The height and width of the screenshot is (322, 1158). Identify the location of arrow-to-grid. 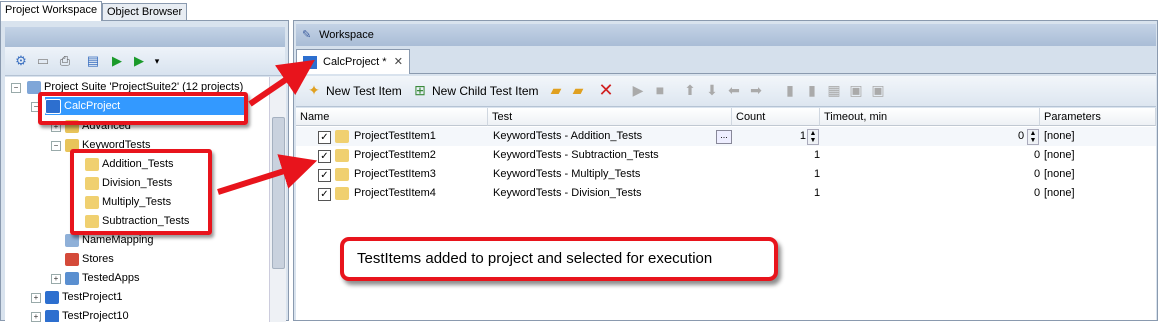
(267, 174).